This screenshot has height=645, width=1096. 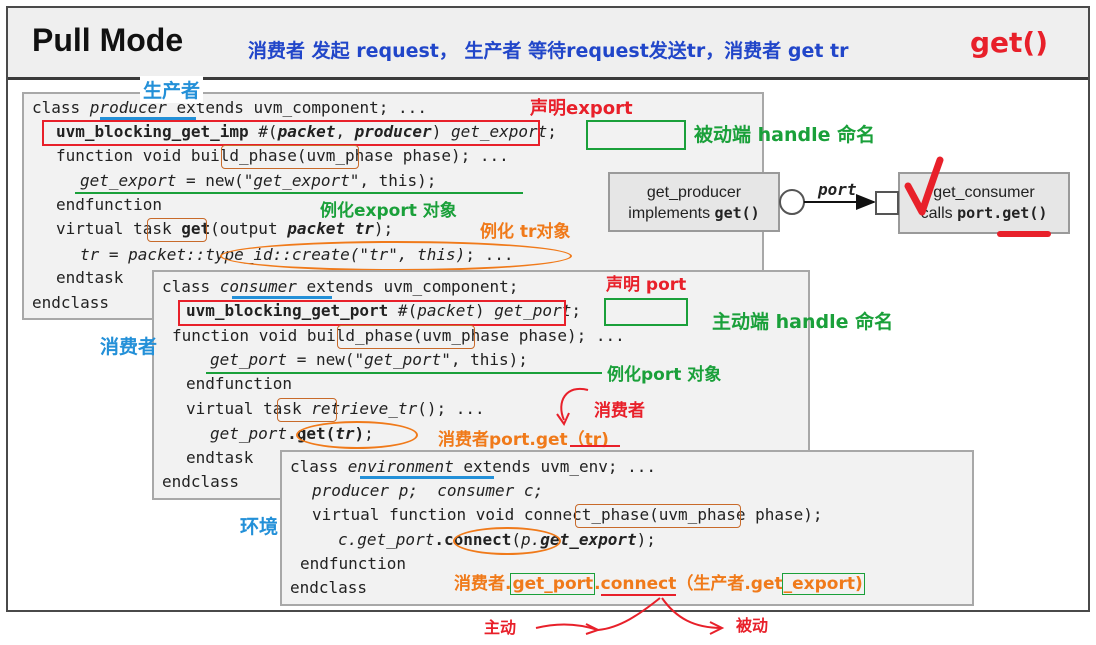 What do you see at coordinates (792, 202) in the screenshot?
I see `export-circle-icon` at bounding box center [792, 202].